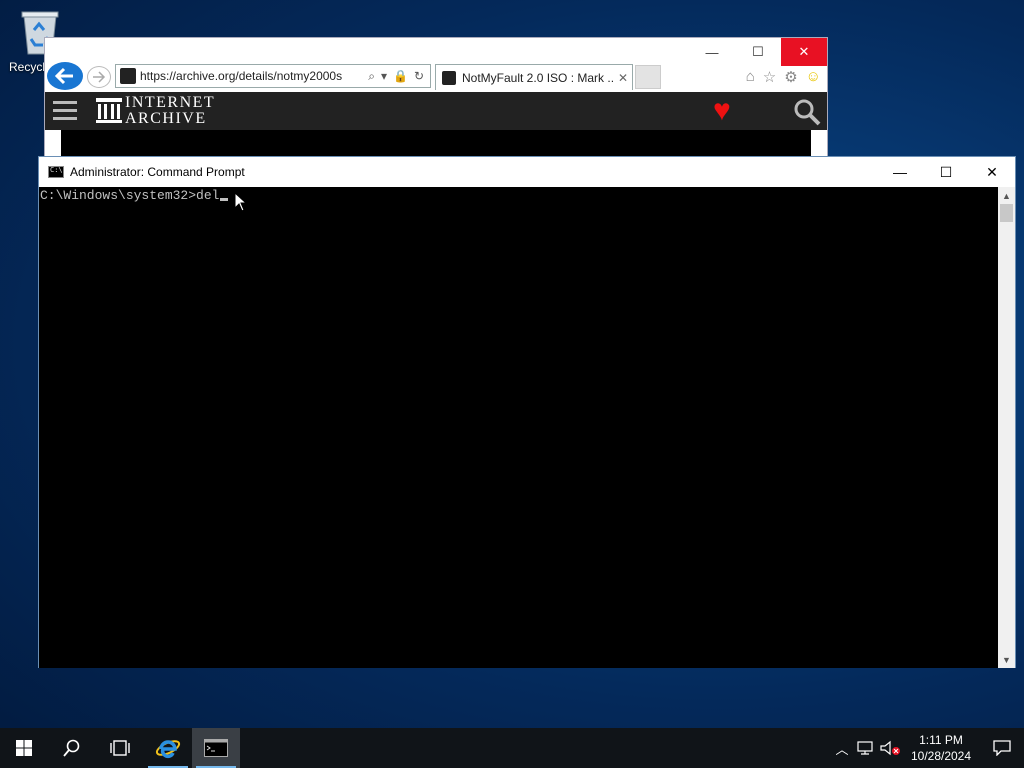 This screenshot has height=768, width=1024. I want to click on cmd-scrollbar: ▲ ▼, so click(1006, 427).